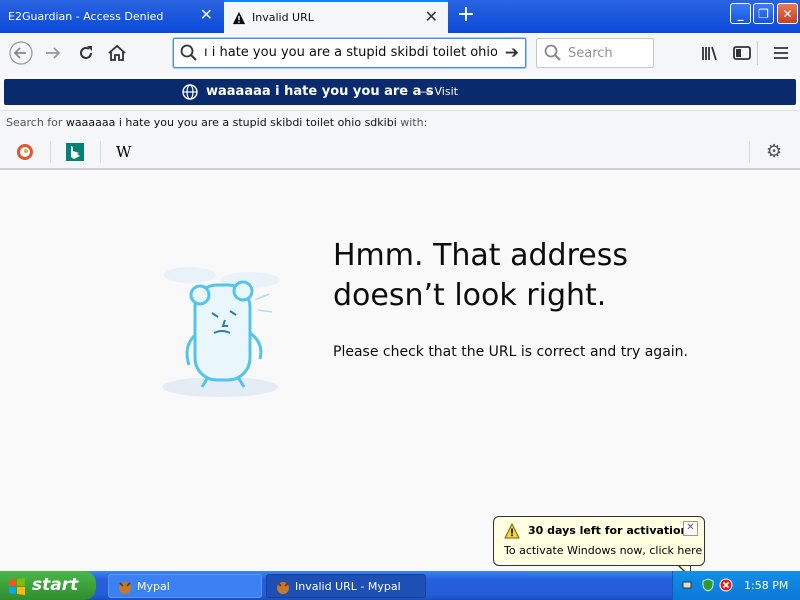 The width and height of the screenshot is (800, 600). Describe the element at coordinates (710, 53) in the screenshot. I see `library-icon` at that location.